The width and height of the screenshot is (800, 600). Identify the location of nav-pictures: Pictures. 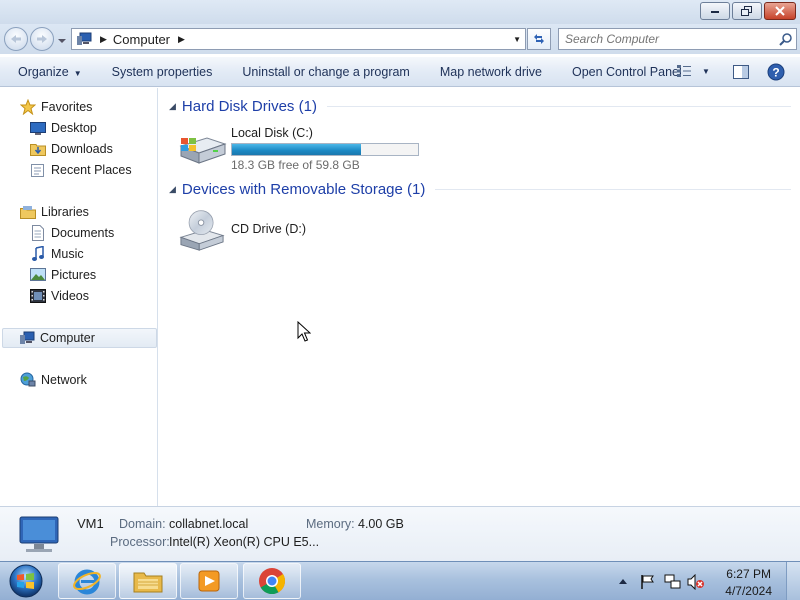
(63, 275).